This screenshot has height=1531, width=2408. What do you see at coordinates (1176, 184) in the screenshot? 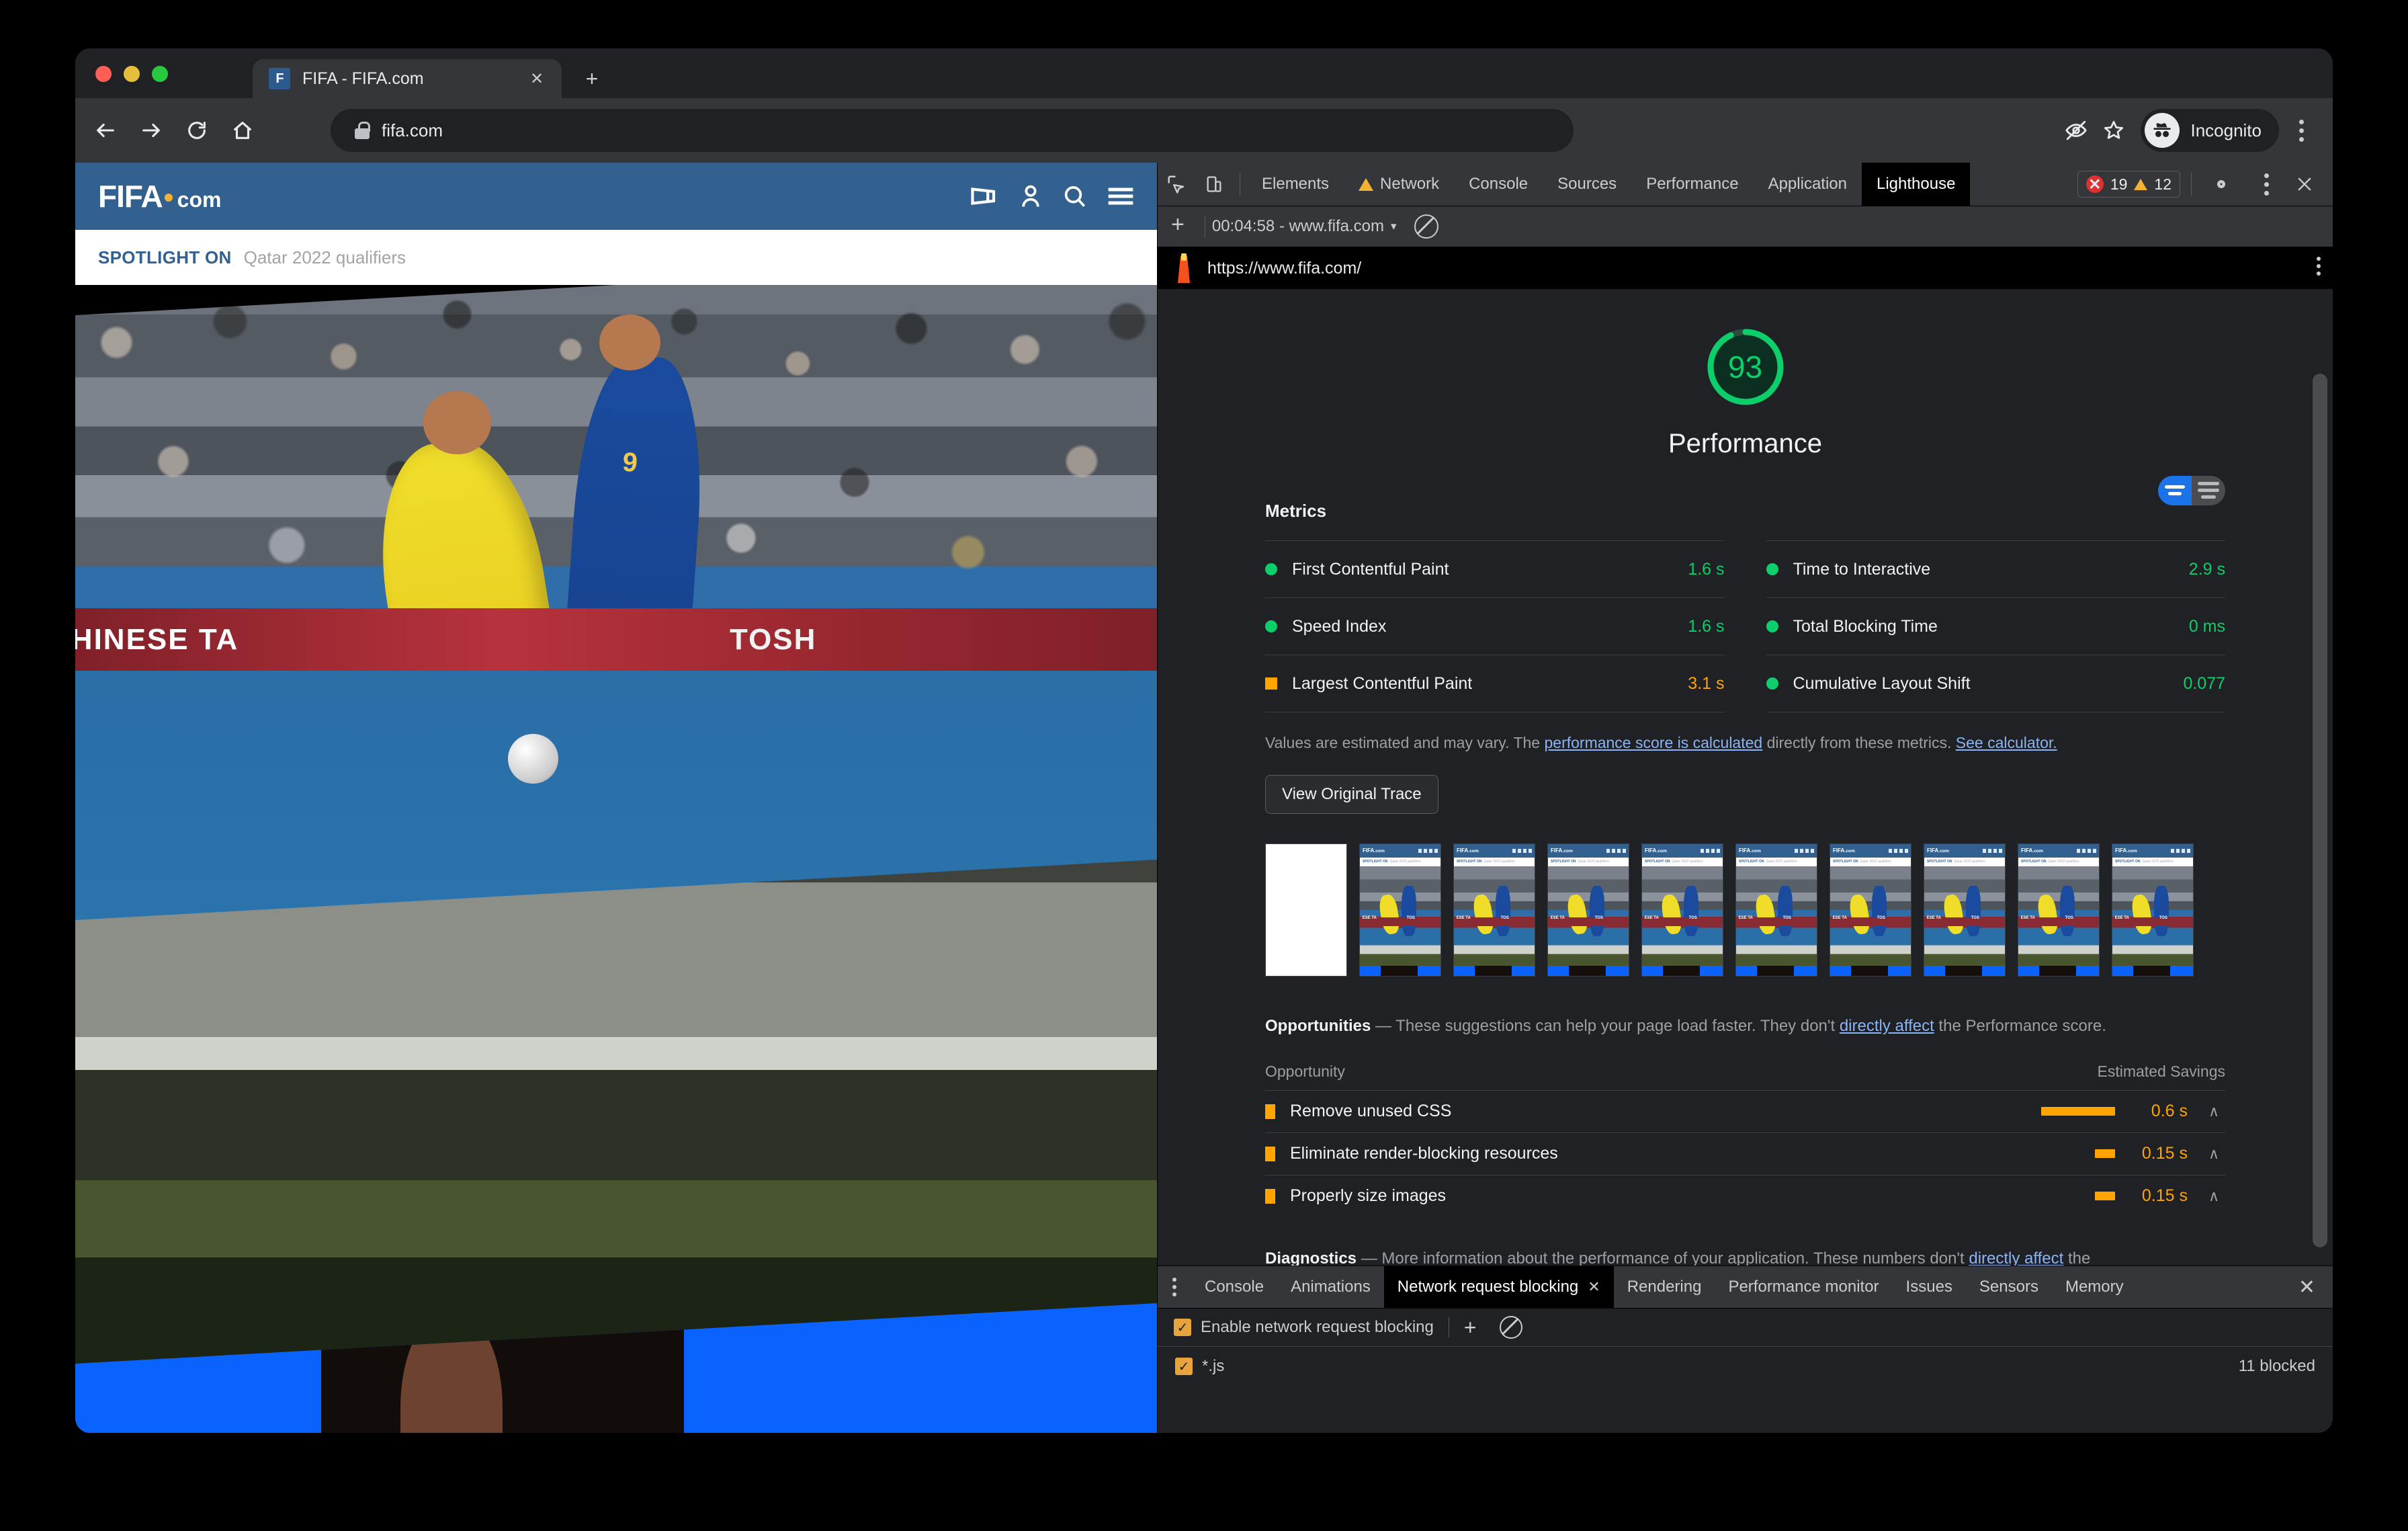
I see `inspect-element-icon` at bounding box center [1176, 184].